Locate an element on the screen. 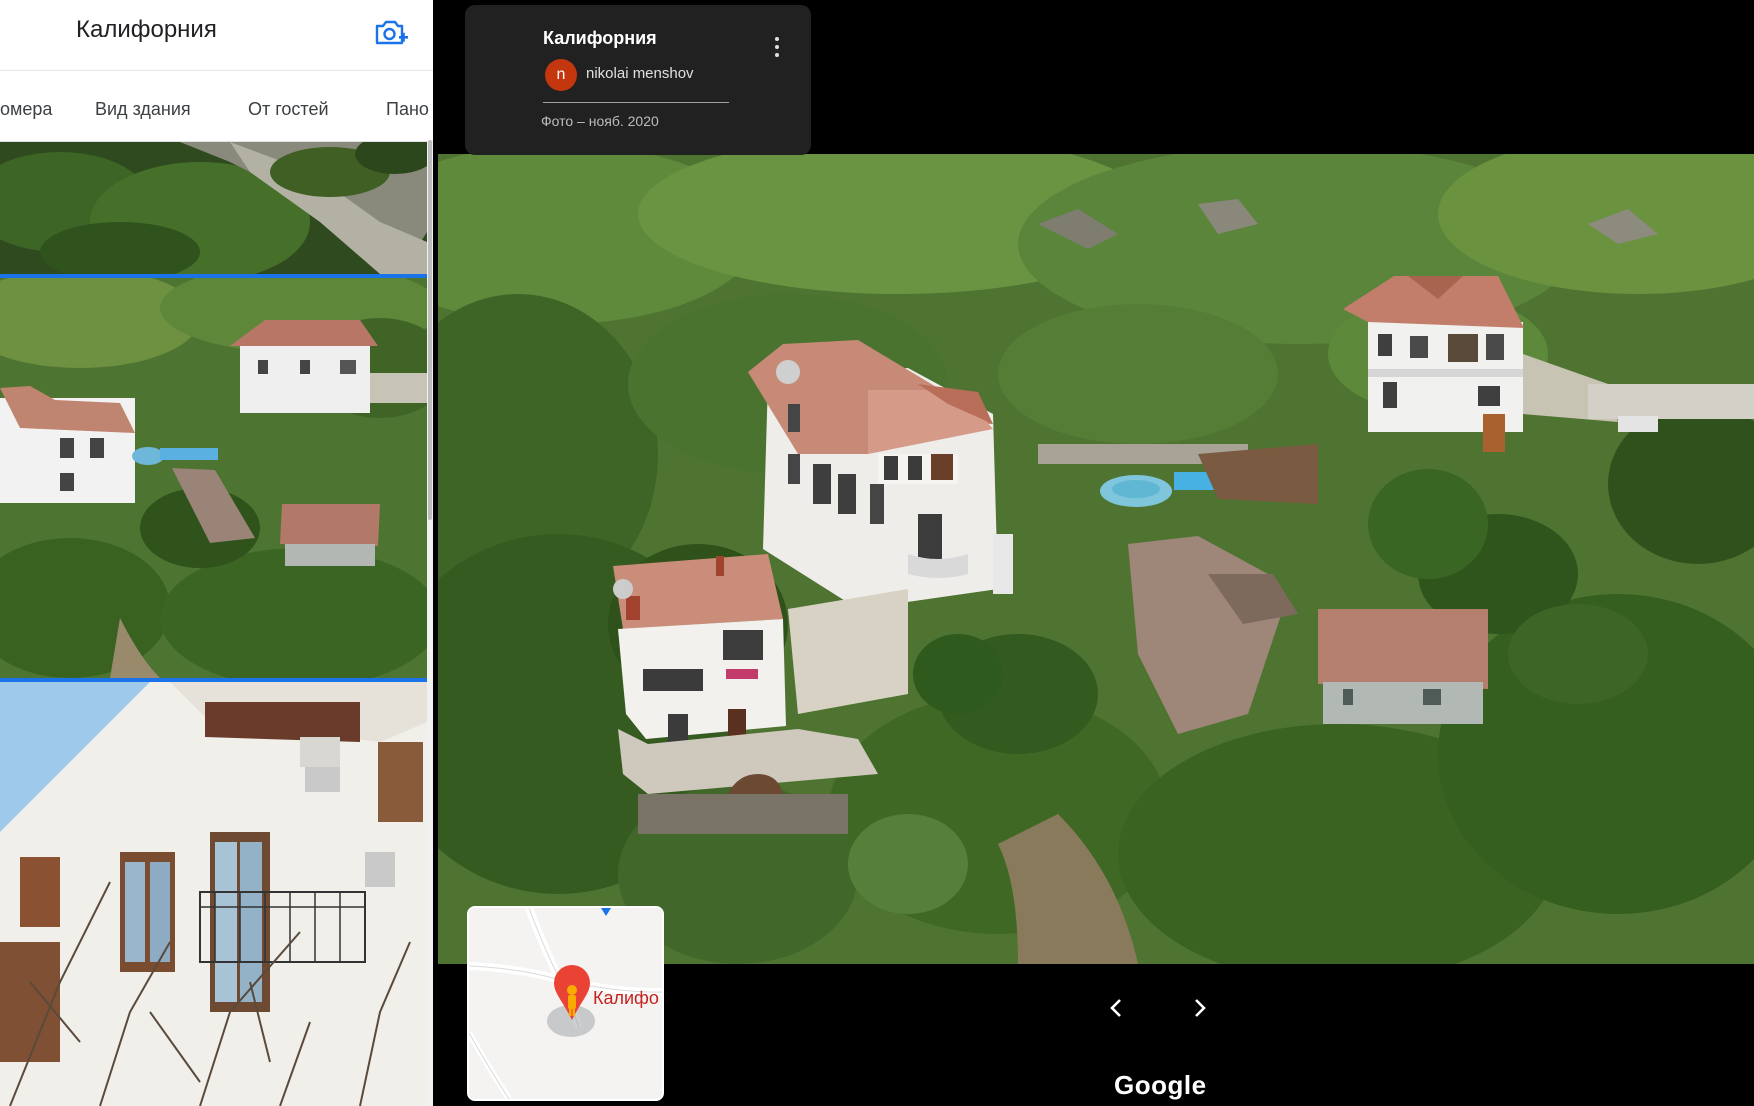 The height and width of the screenshot is (1106, 1754). minimap: Калифо is located at coordinates (565, 1003).